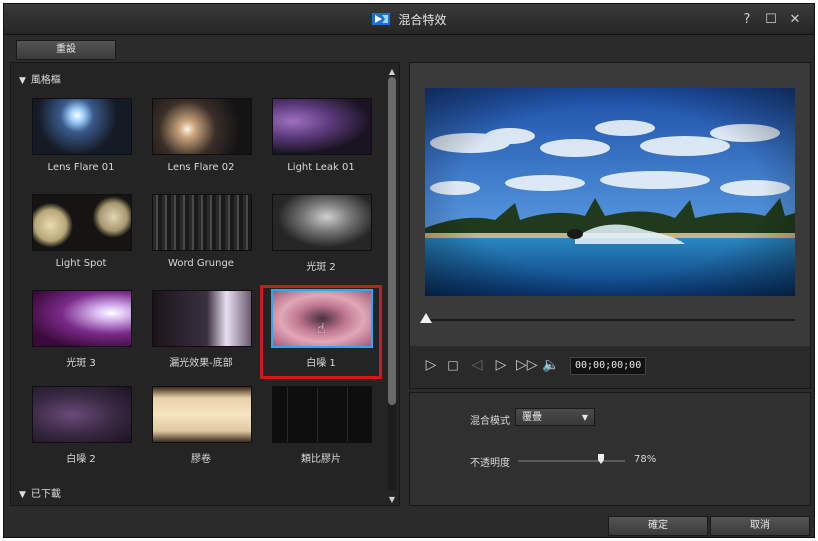 This screenshot has width=818, height=541. Describe the element at coordinates (501, 365) in the screenshot. I see `next-frame-icon: ▷` at that location.